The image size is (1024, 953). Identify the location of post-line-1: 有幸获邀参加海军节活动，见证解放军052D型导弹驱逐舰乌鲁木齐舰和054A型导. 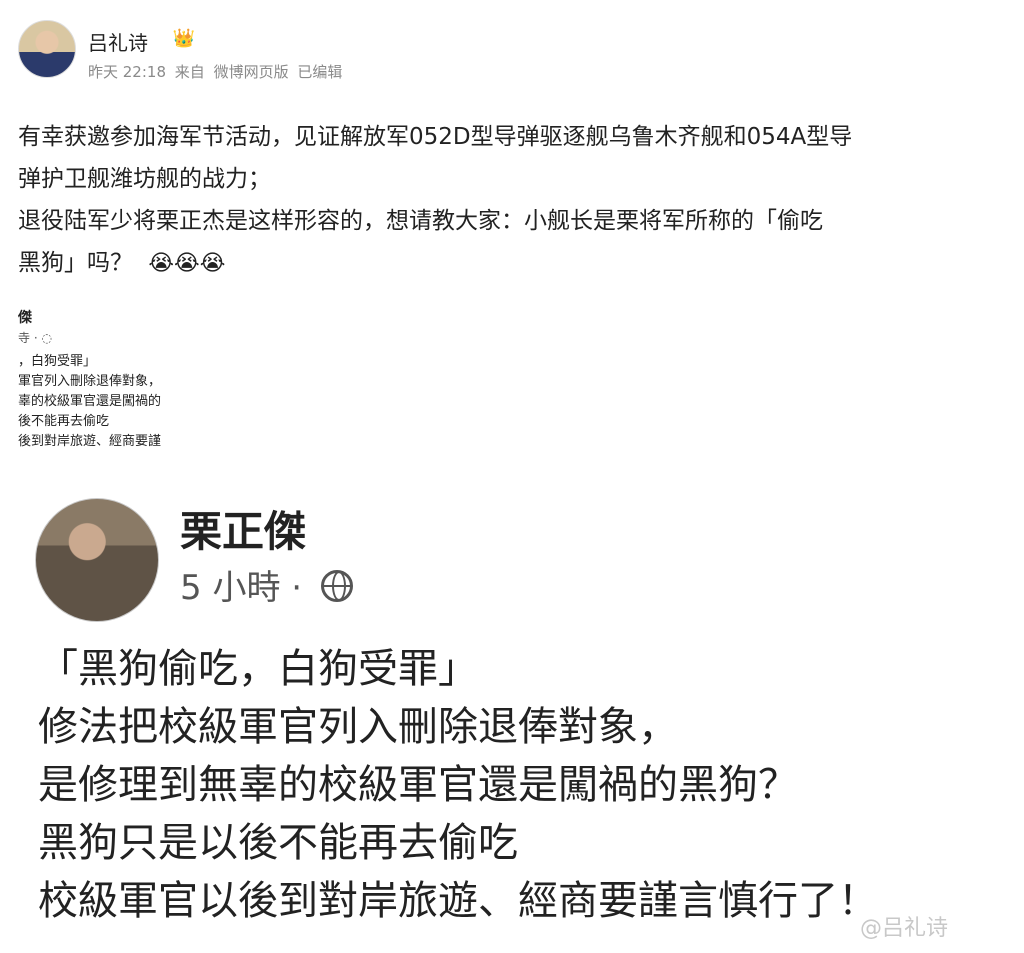
(435, 137).